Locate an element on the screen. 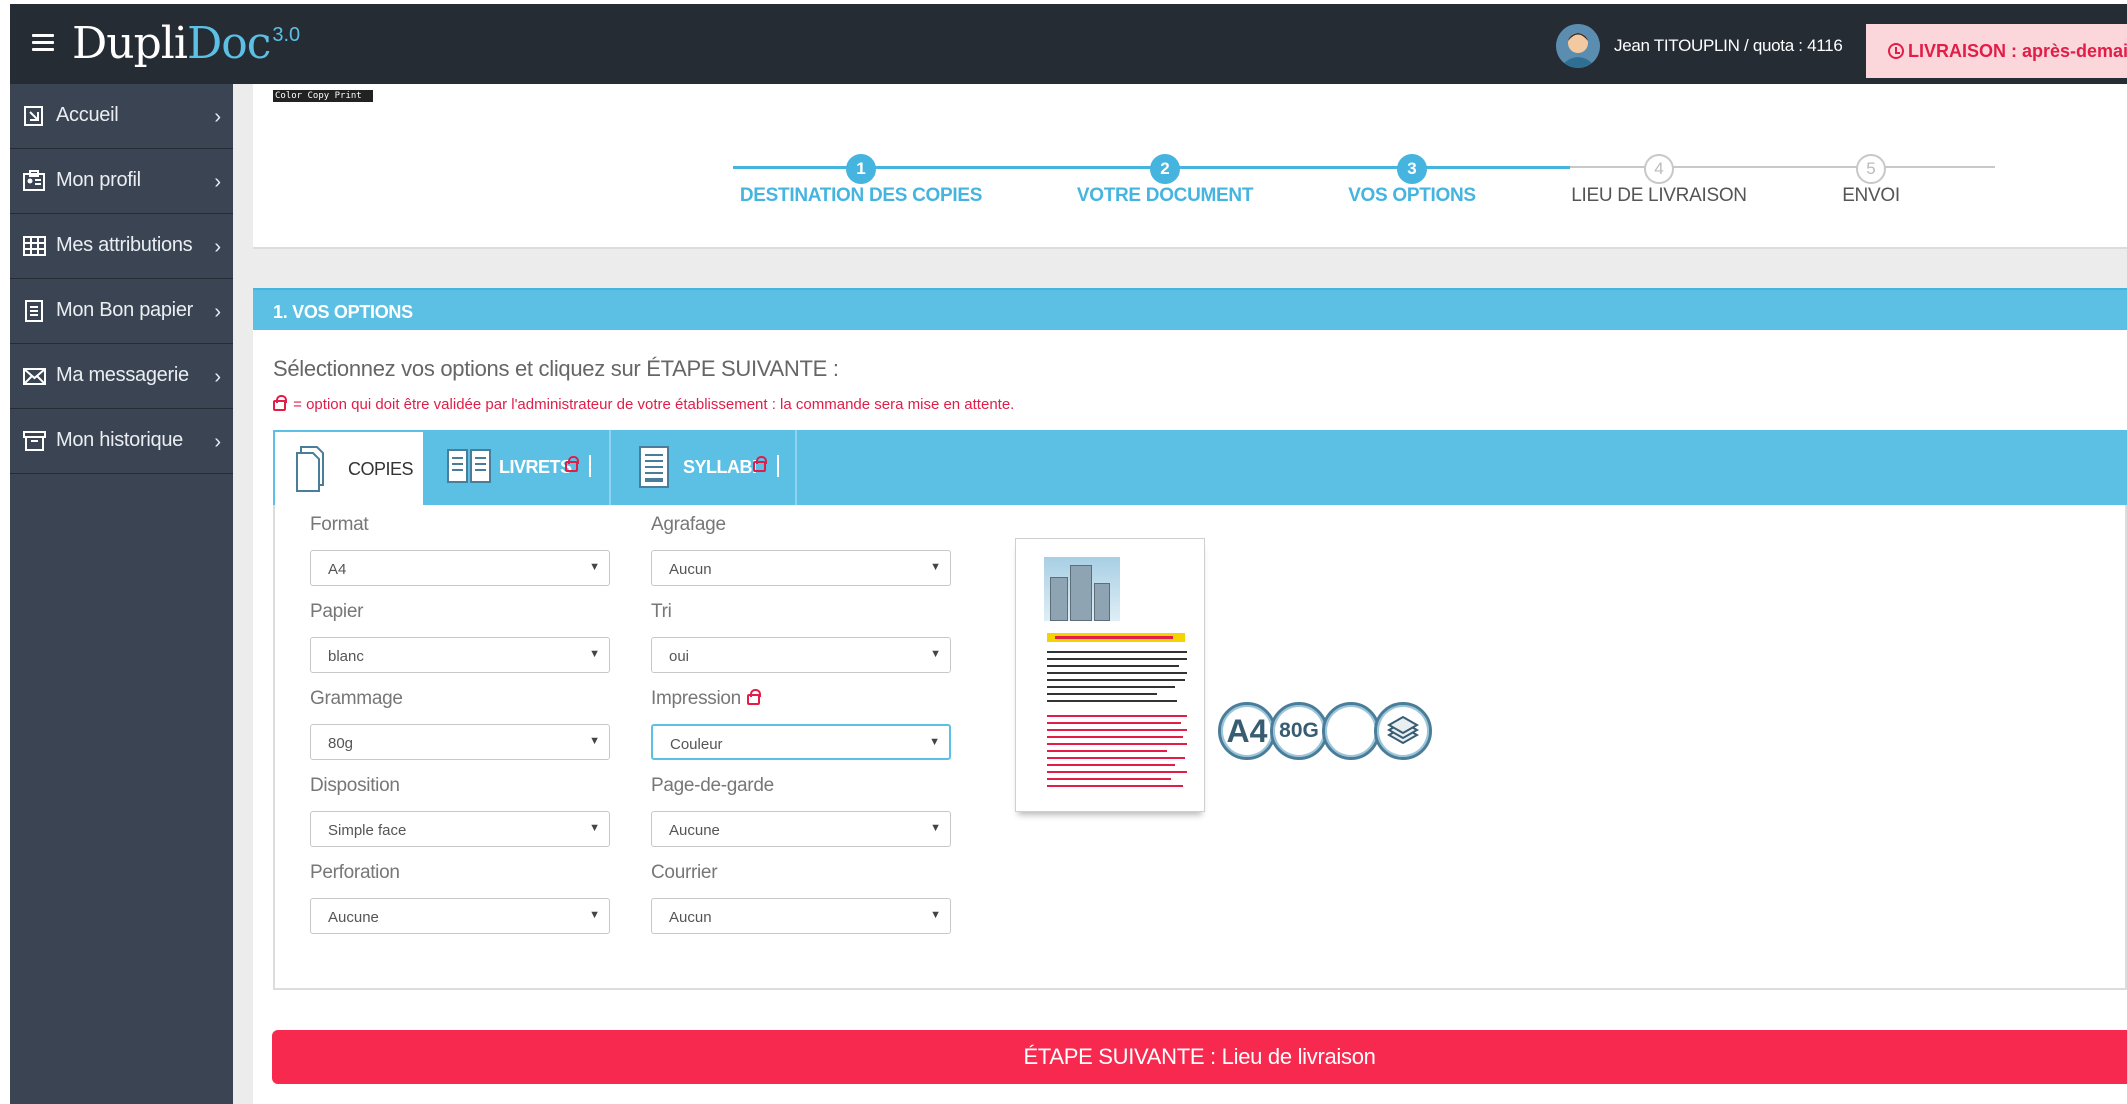  grammage-field: Grammage 80g ▼ is located at coordinates (460, 724).